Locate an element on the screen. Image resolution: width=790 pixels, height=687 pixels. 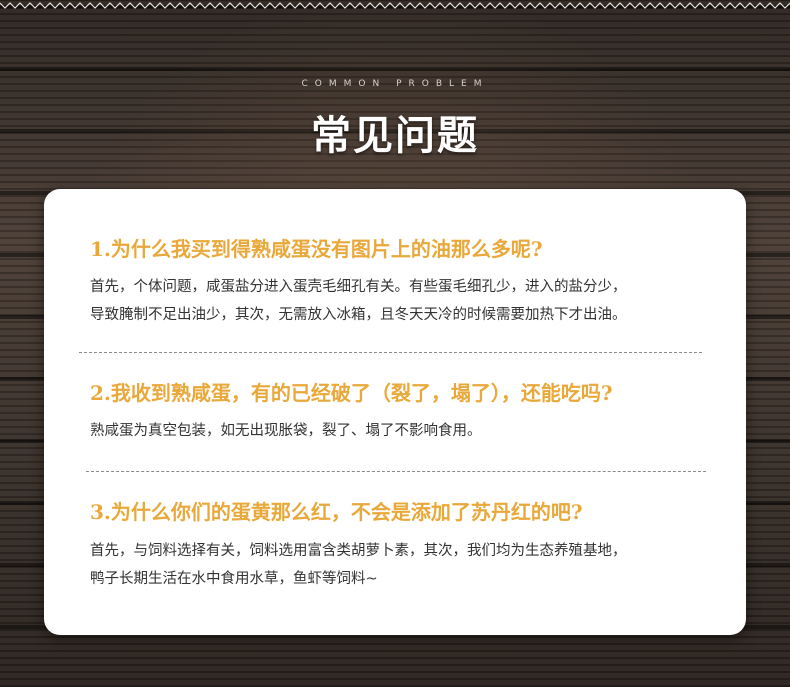
faq-answer-2: 熟咸蛋为真空包装，如无出现胀袋，裂了、塌了不影响食用。 is located at coordinates (405, 431).